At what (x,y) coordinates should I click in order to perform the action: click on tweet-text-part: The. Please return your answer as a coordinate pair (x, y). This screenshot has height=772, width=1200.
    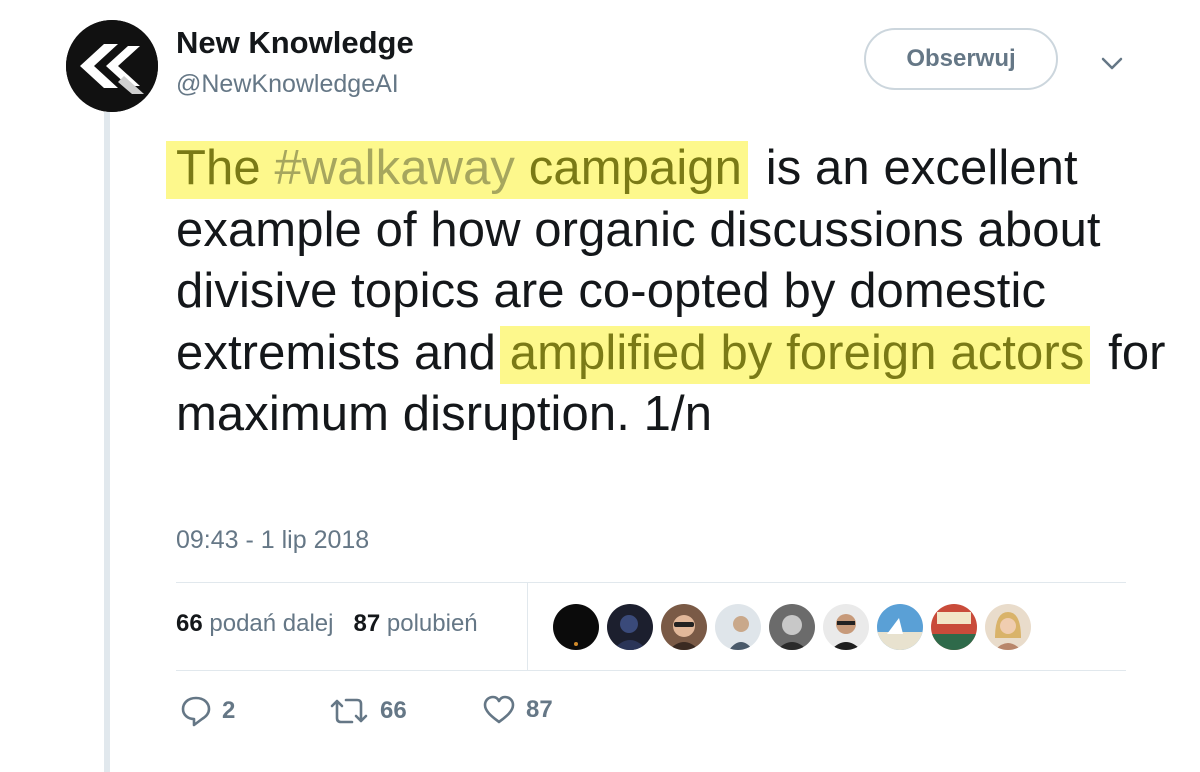
    Looking at the image, I should click on (225, 168).